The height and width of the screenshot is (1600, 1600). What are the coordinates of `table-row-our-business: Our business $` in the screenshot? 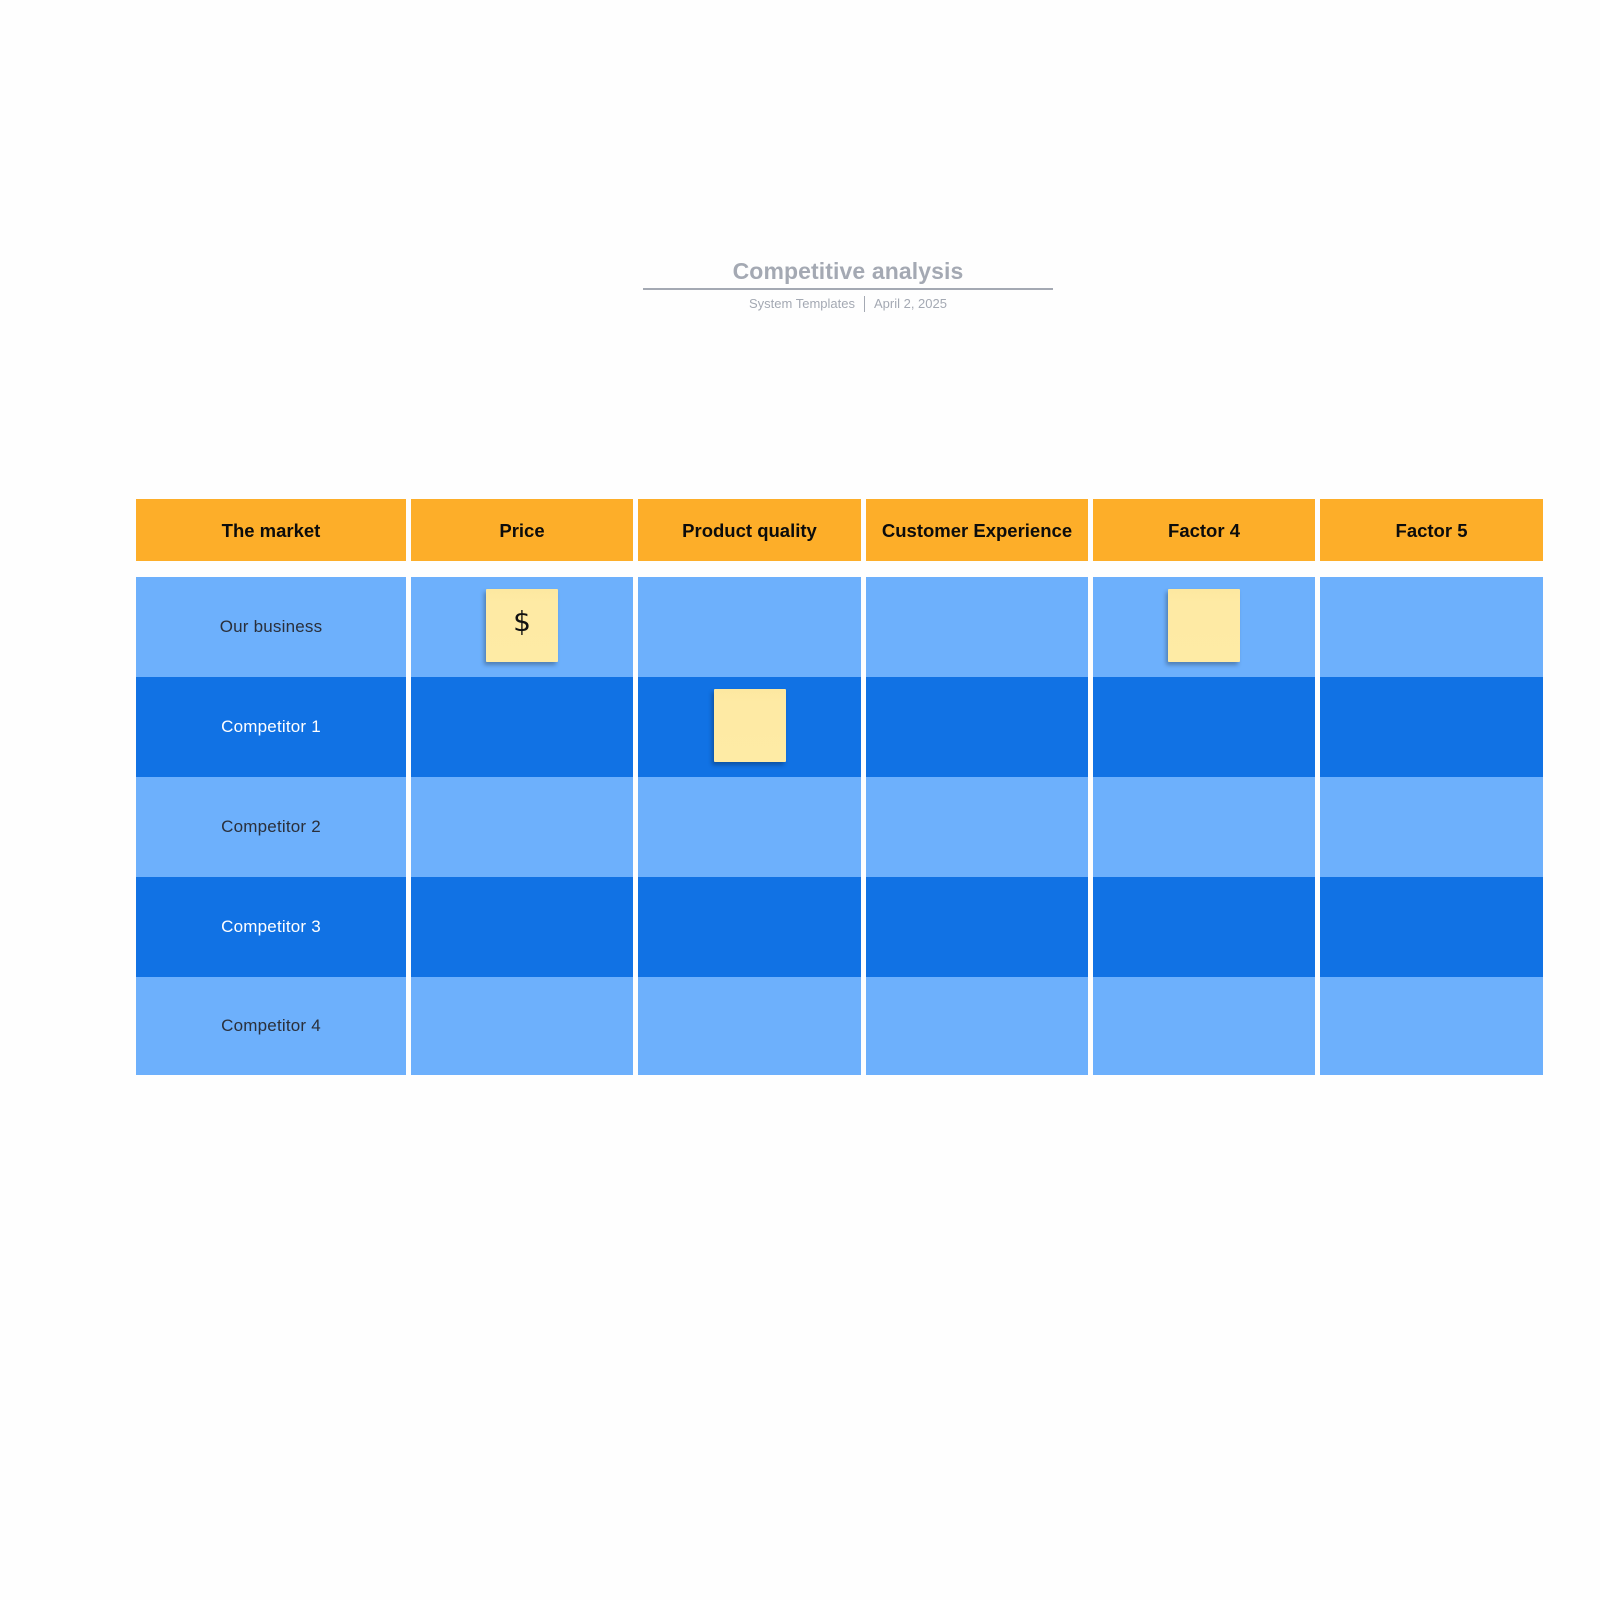 It's located at (839, 627).